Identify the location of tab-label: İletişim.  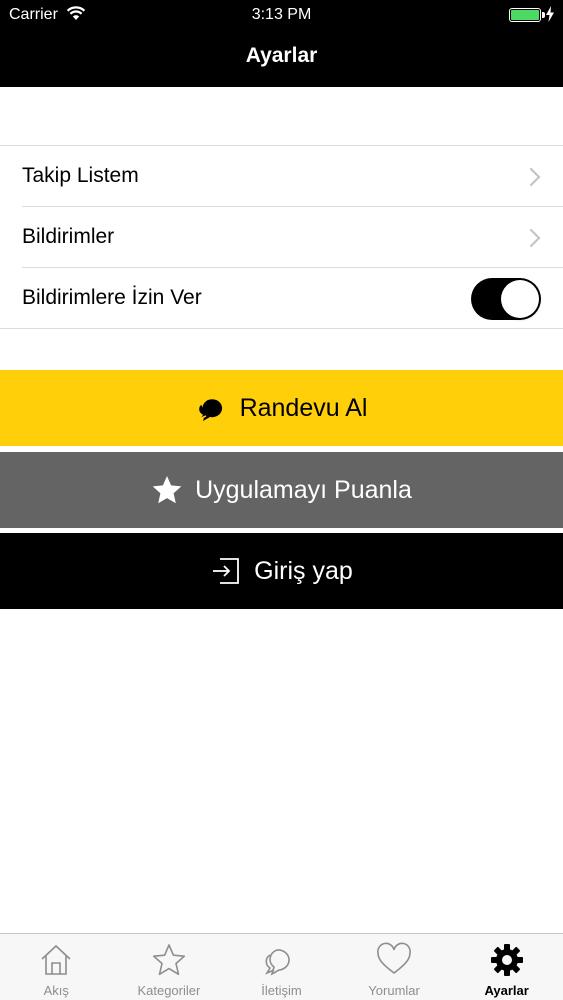
(281, 990).